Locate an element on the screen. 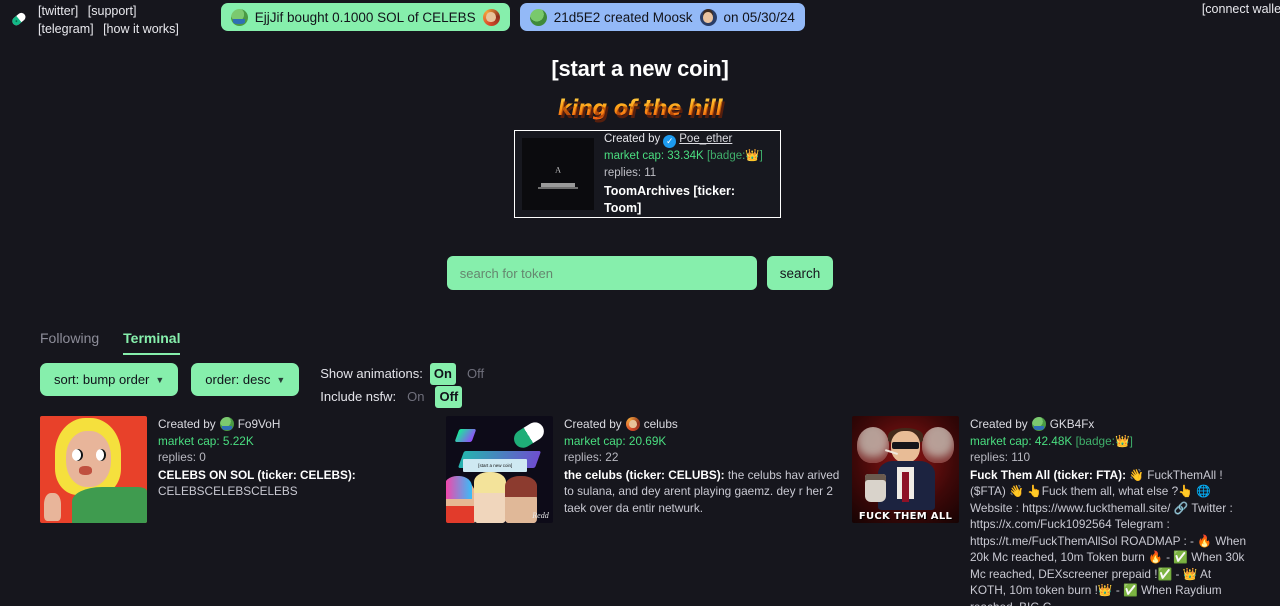  king-of-the-hill-label: king of the hill is located at coordinates (640, 108).